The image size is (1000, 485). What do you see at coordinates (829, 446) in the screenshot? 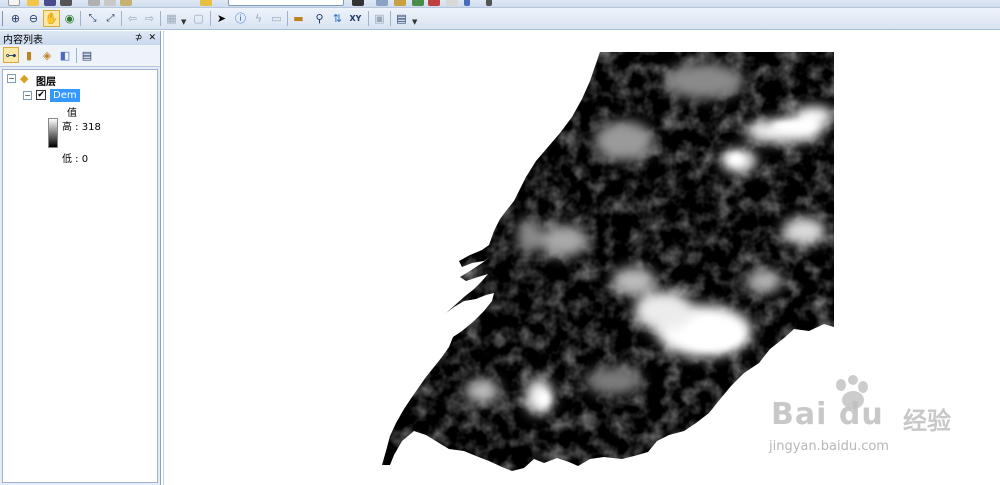
I see `watermark-url: jingyan.baidu.com` at bounding box center [829, 446].